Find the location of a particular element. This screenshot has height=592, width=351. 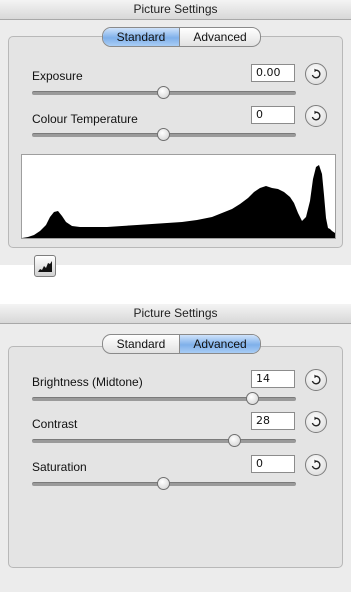

brightness-slider-thumb is located at coordinates (252, 398).